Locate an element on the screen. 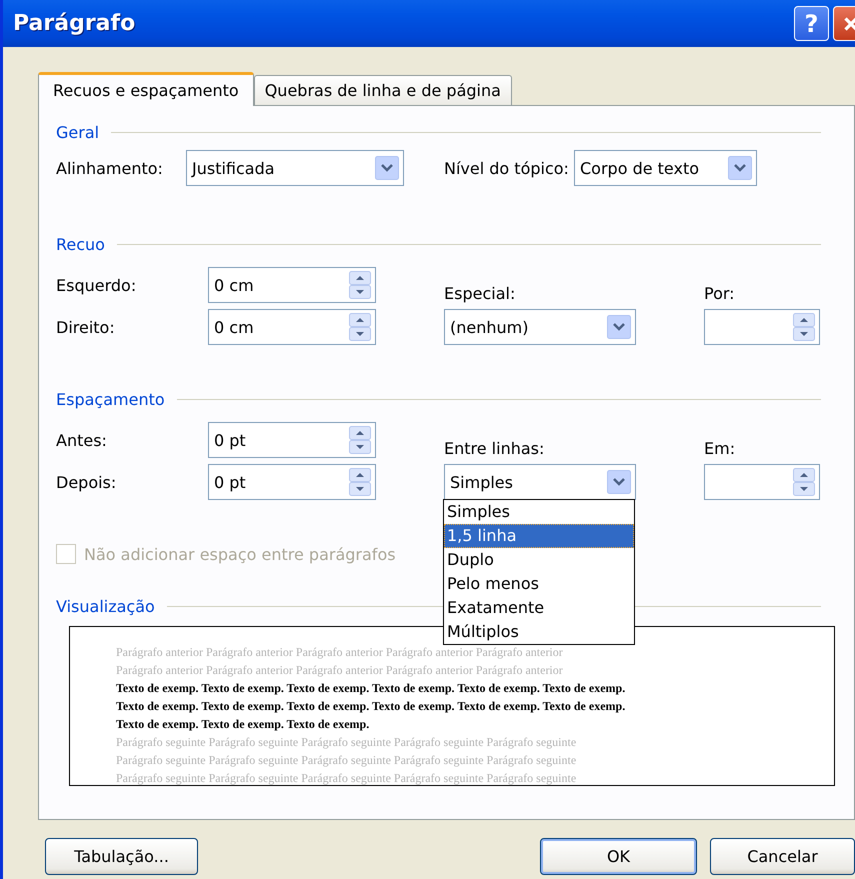 The height and width of the screenshot is (879, 855). field-label: Esquerdo: is located at coordinates (97, 285).